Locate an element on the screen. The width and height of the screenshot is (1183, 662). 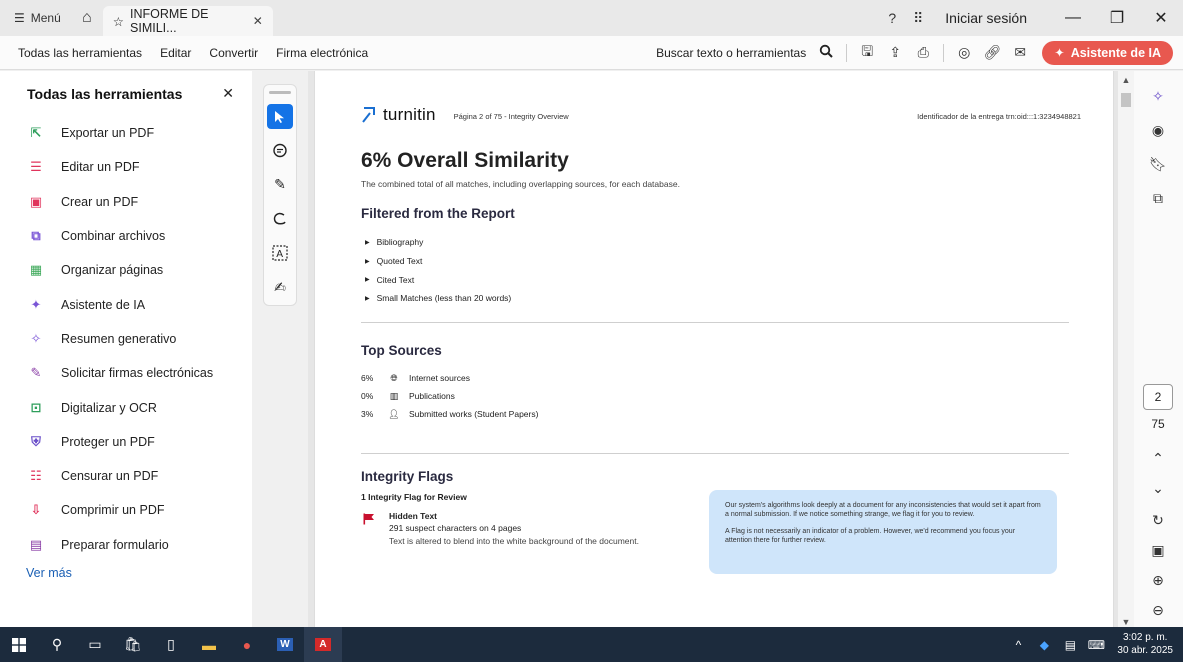
current-page-input: 2 is located at coordinates (1158, 397).